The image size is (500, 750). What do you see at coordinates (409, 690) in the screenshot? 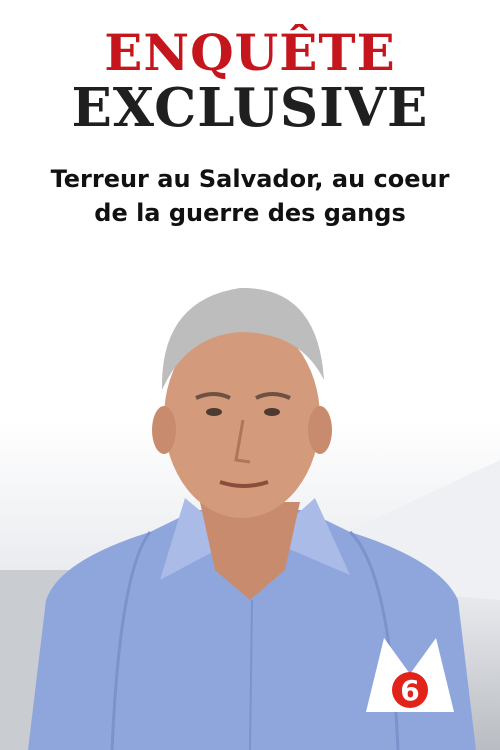
I see `m6-logo-number: 6` at bounding box center [409, 690].